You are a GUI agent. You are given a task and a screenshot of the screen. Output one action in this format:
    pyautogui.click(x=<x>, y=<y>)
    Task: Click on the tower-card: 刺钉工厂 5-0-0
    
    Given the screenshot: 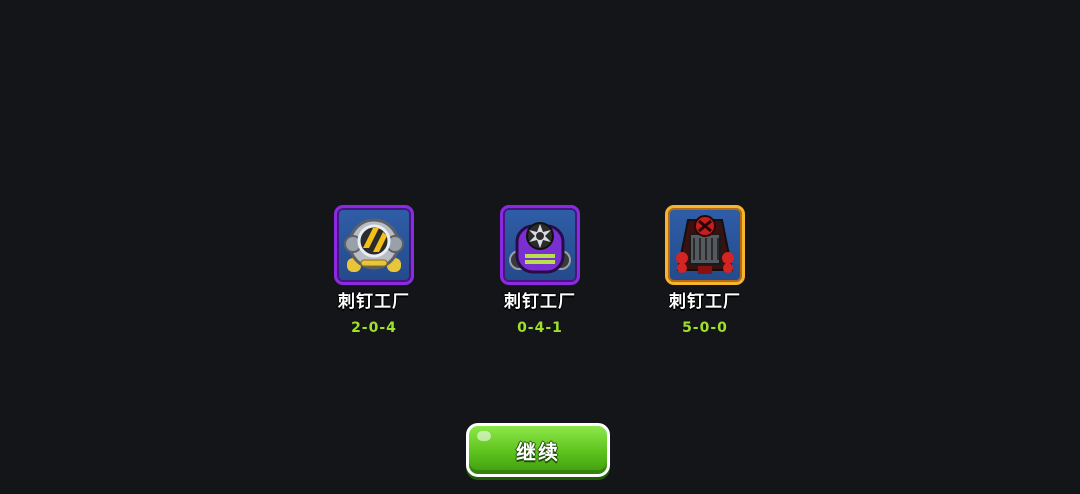 What is the action you would take?
    pyautogui.click(x=705, y=271)
    